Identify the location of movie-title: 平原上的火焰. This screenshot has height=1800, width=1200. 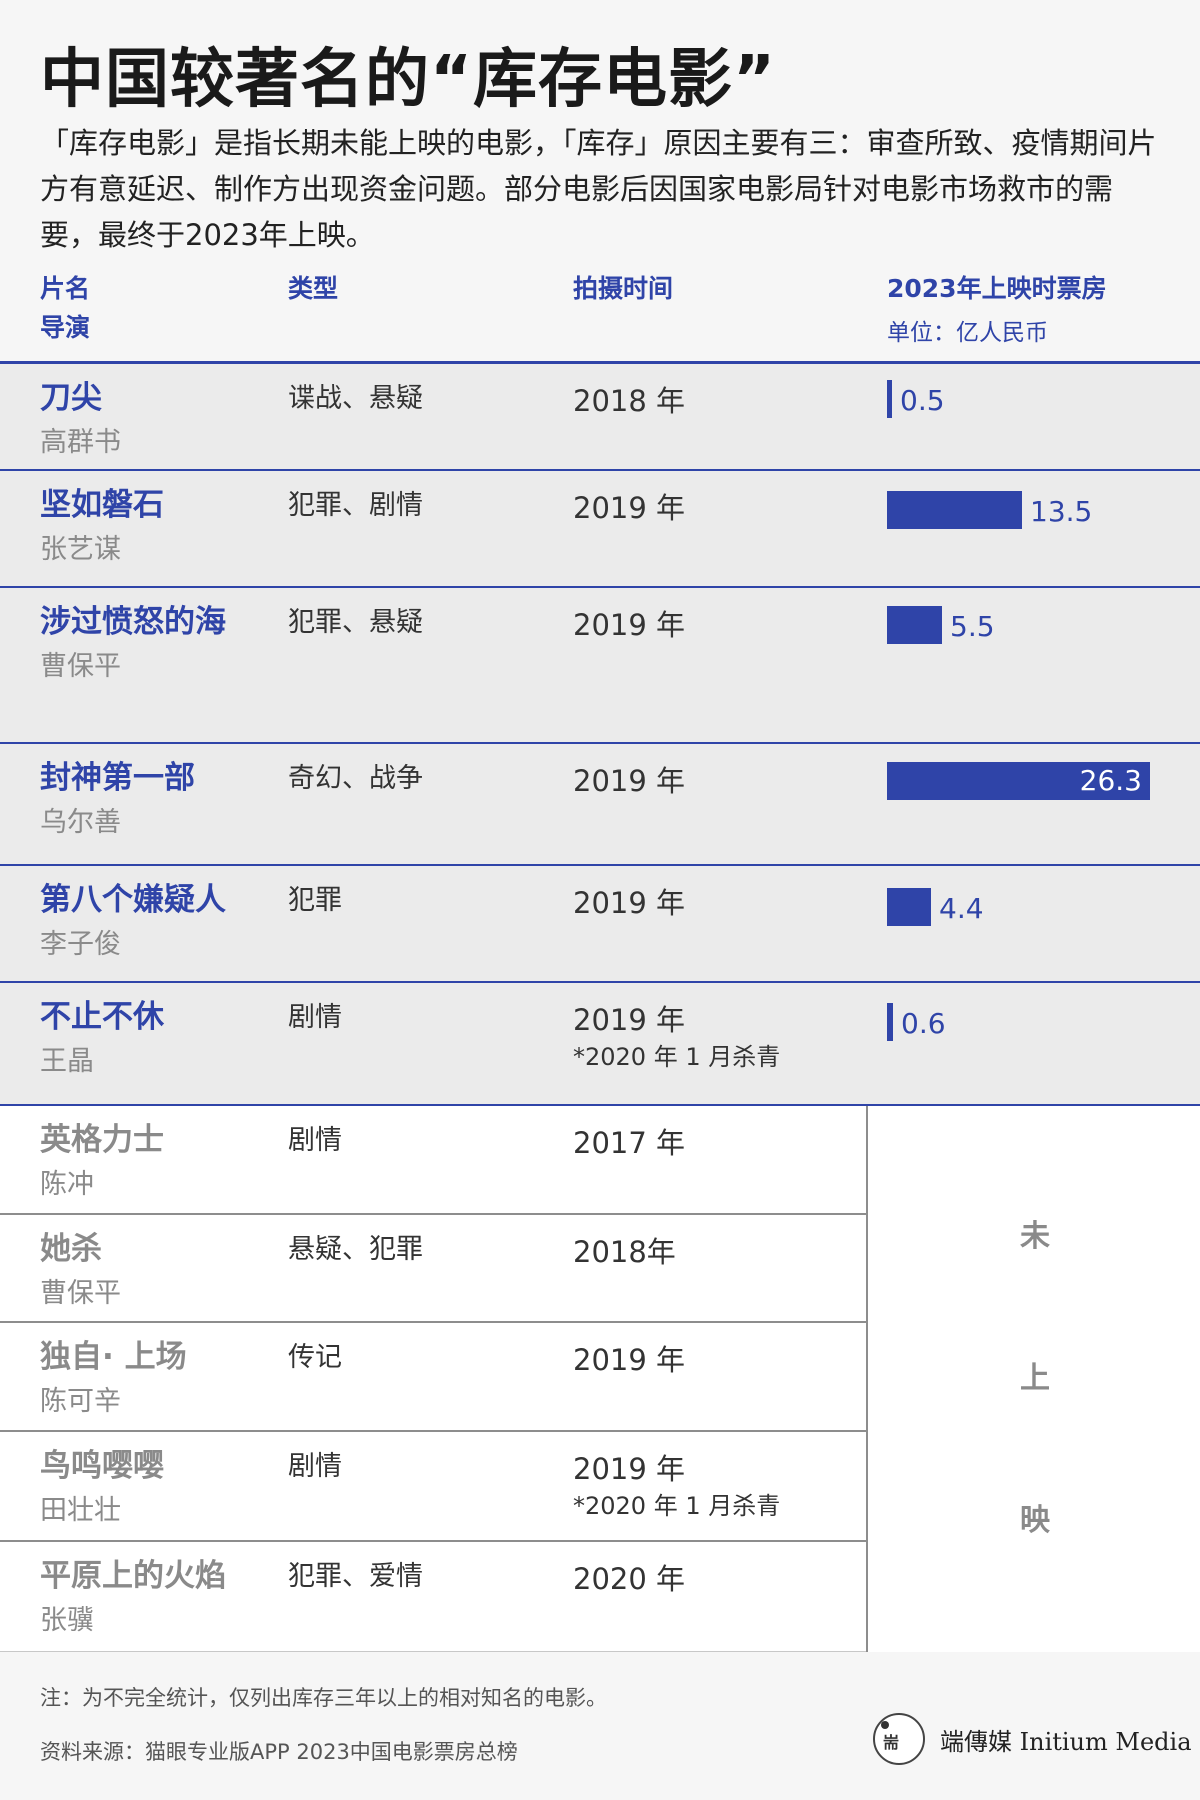
(133, 1576).